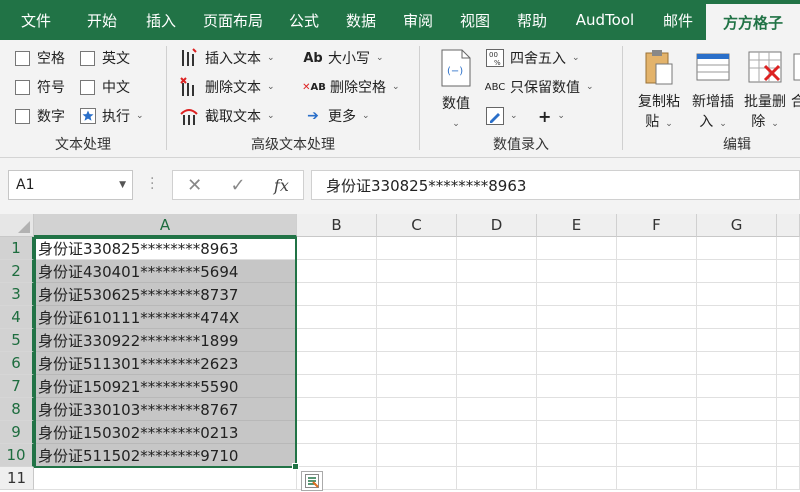  I want to click on cell-a: 身份证150921********5590, so click(165, 386).